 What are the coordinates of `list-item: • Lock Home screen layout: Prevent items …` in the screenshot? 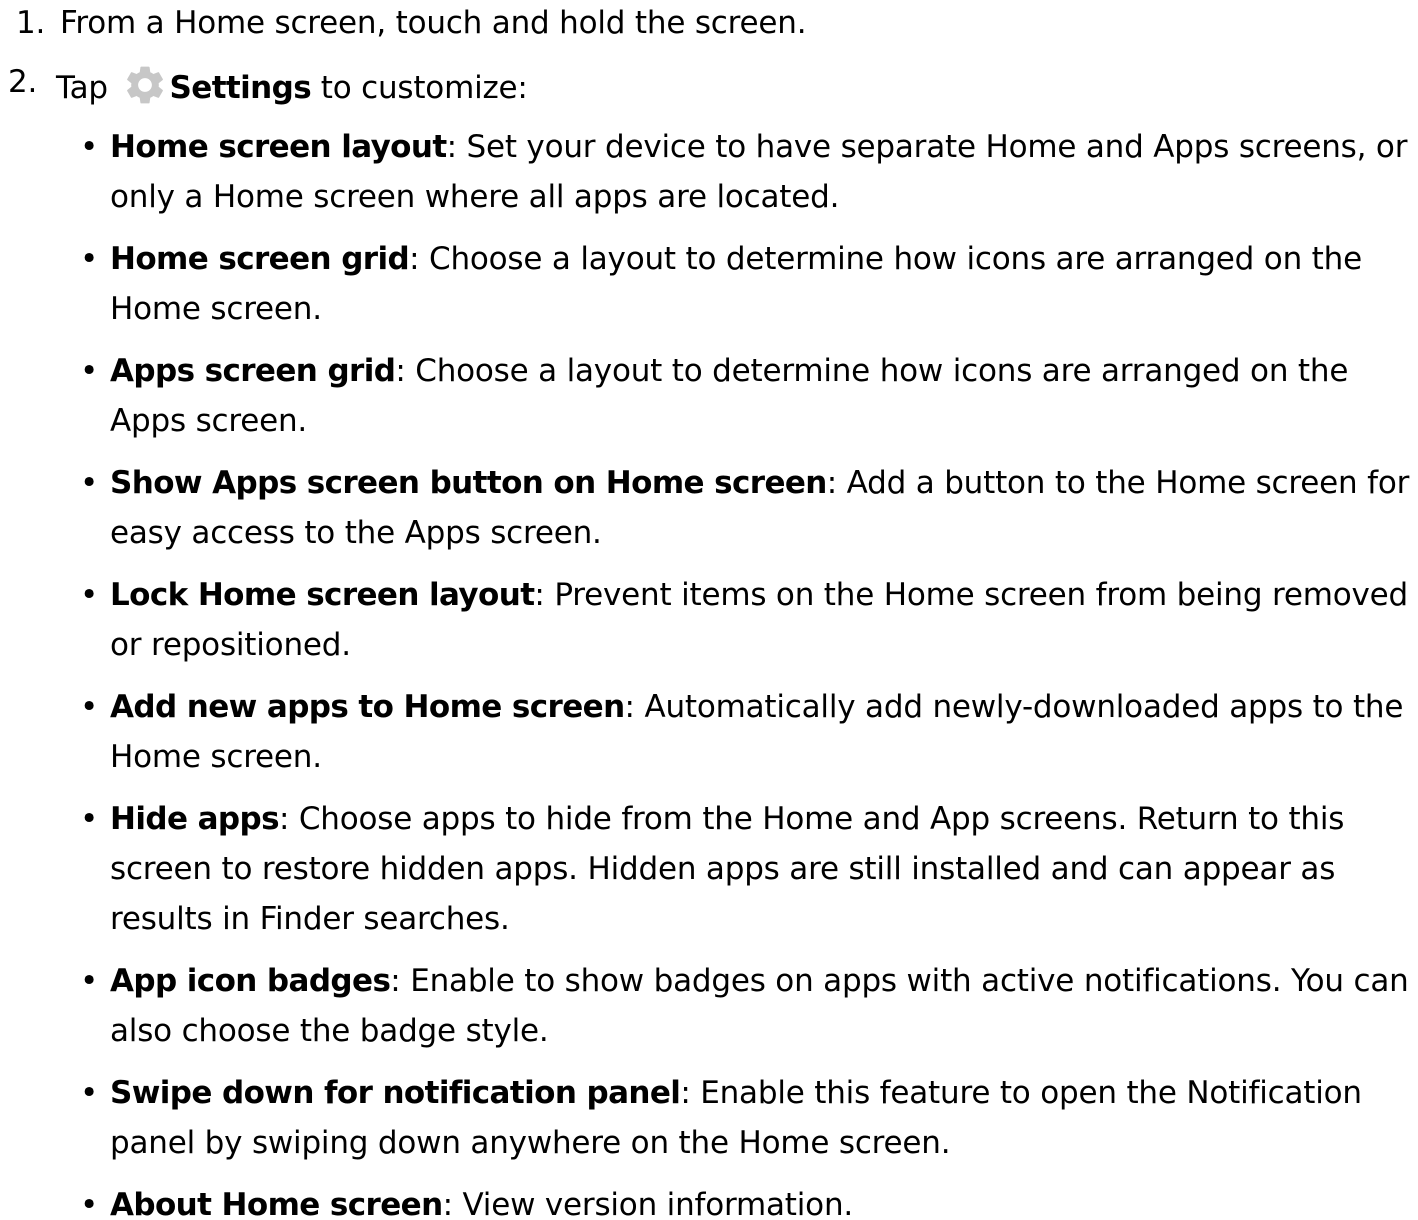 It's located at (745, 620).